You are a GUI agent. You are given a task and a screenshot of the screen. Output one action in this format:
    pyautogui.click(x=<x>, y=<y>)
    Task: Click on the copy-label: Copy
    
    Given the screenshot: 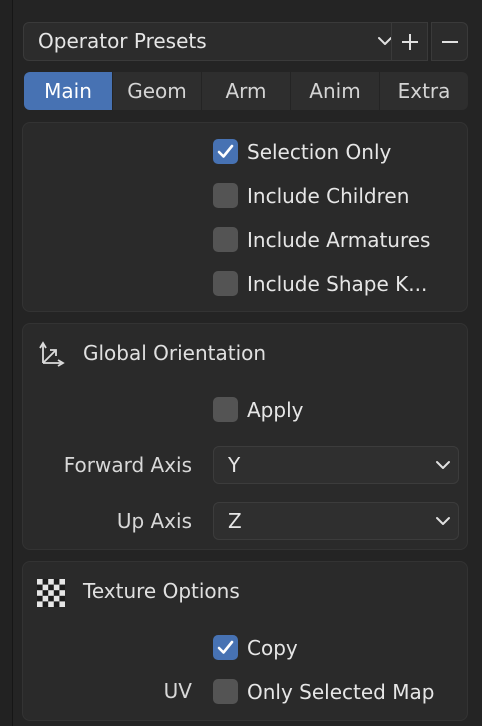 What is the action you would take?
    pyautogui.click(x=272, y=648)
    